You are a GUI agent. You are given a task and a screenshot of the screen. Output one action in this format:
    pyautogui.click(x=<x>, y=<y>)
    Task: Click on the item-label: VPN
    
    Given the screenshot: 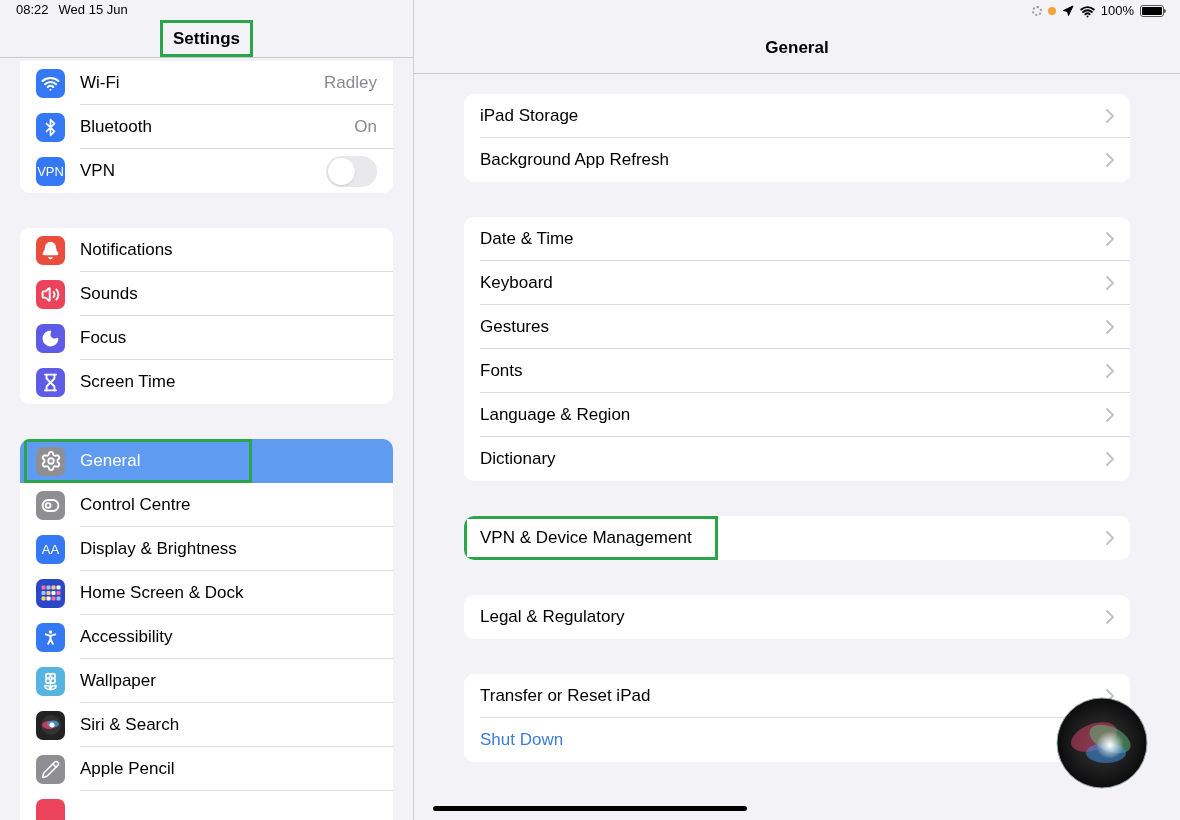 What is the action you would take?
    pyautogui.click(x=97, y=171)
    